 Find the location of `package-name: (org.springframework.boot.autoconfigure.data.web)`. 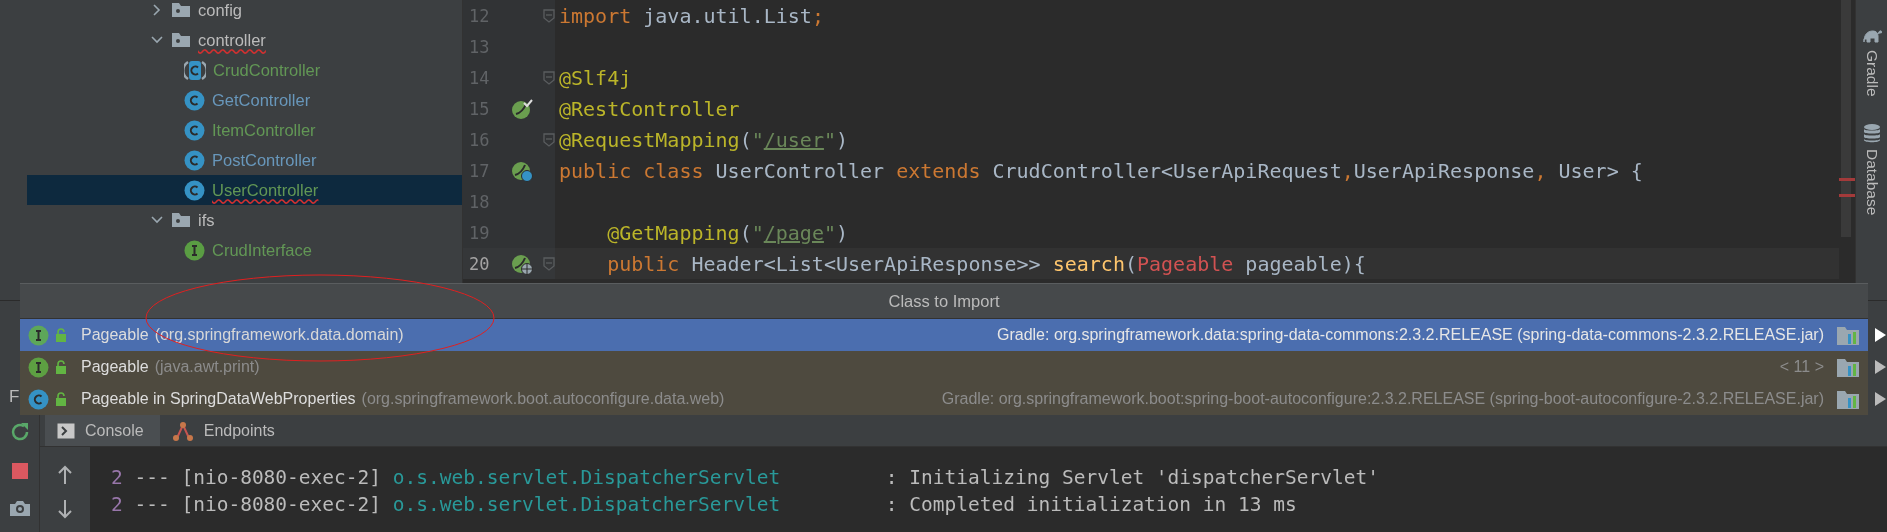

package-name: (org.springframework.boot.autoconfigure.data.web) is located at coordinates (543, 399).